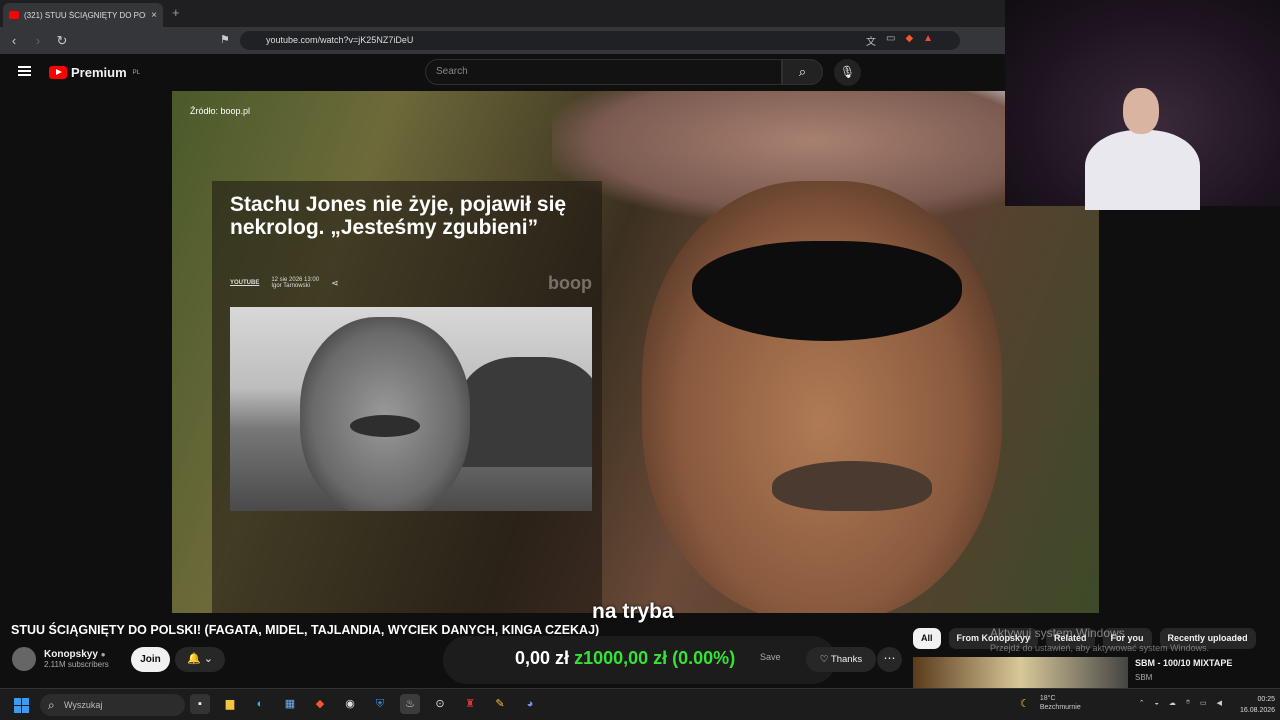 This screenshot has width=1280, height=720. Describe the element at coordinates (150, 659) in the screenshot. I see `join-button: Join` at that location.